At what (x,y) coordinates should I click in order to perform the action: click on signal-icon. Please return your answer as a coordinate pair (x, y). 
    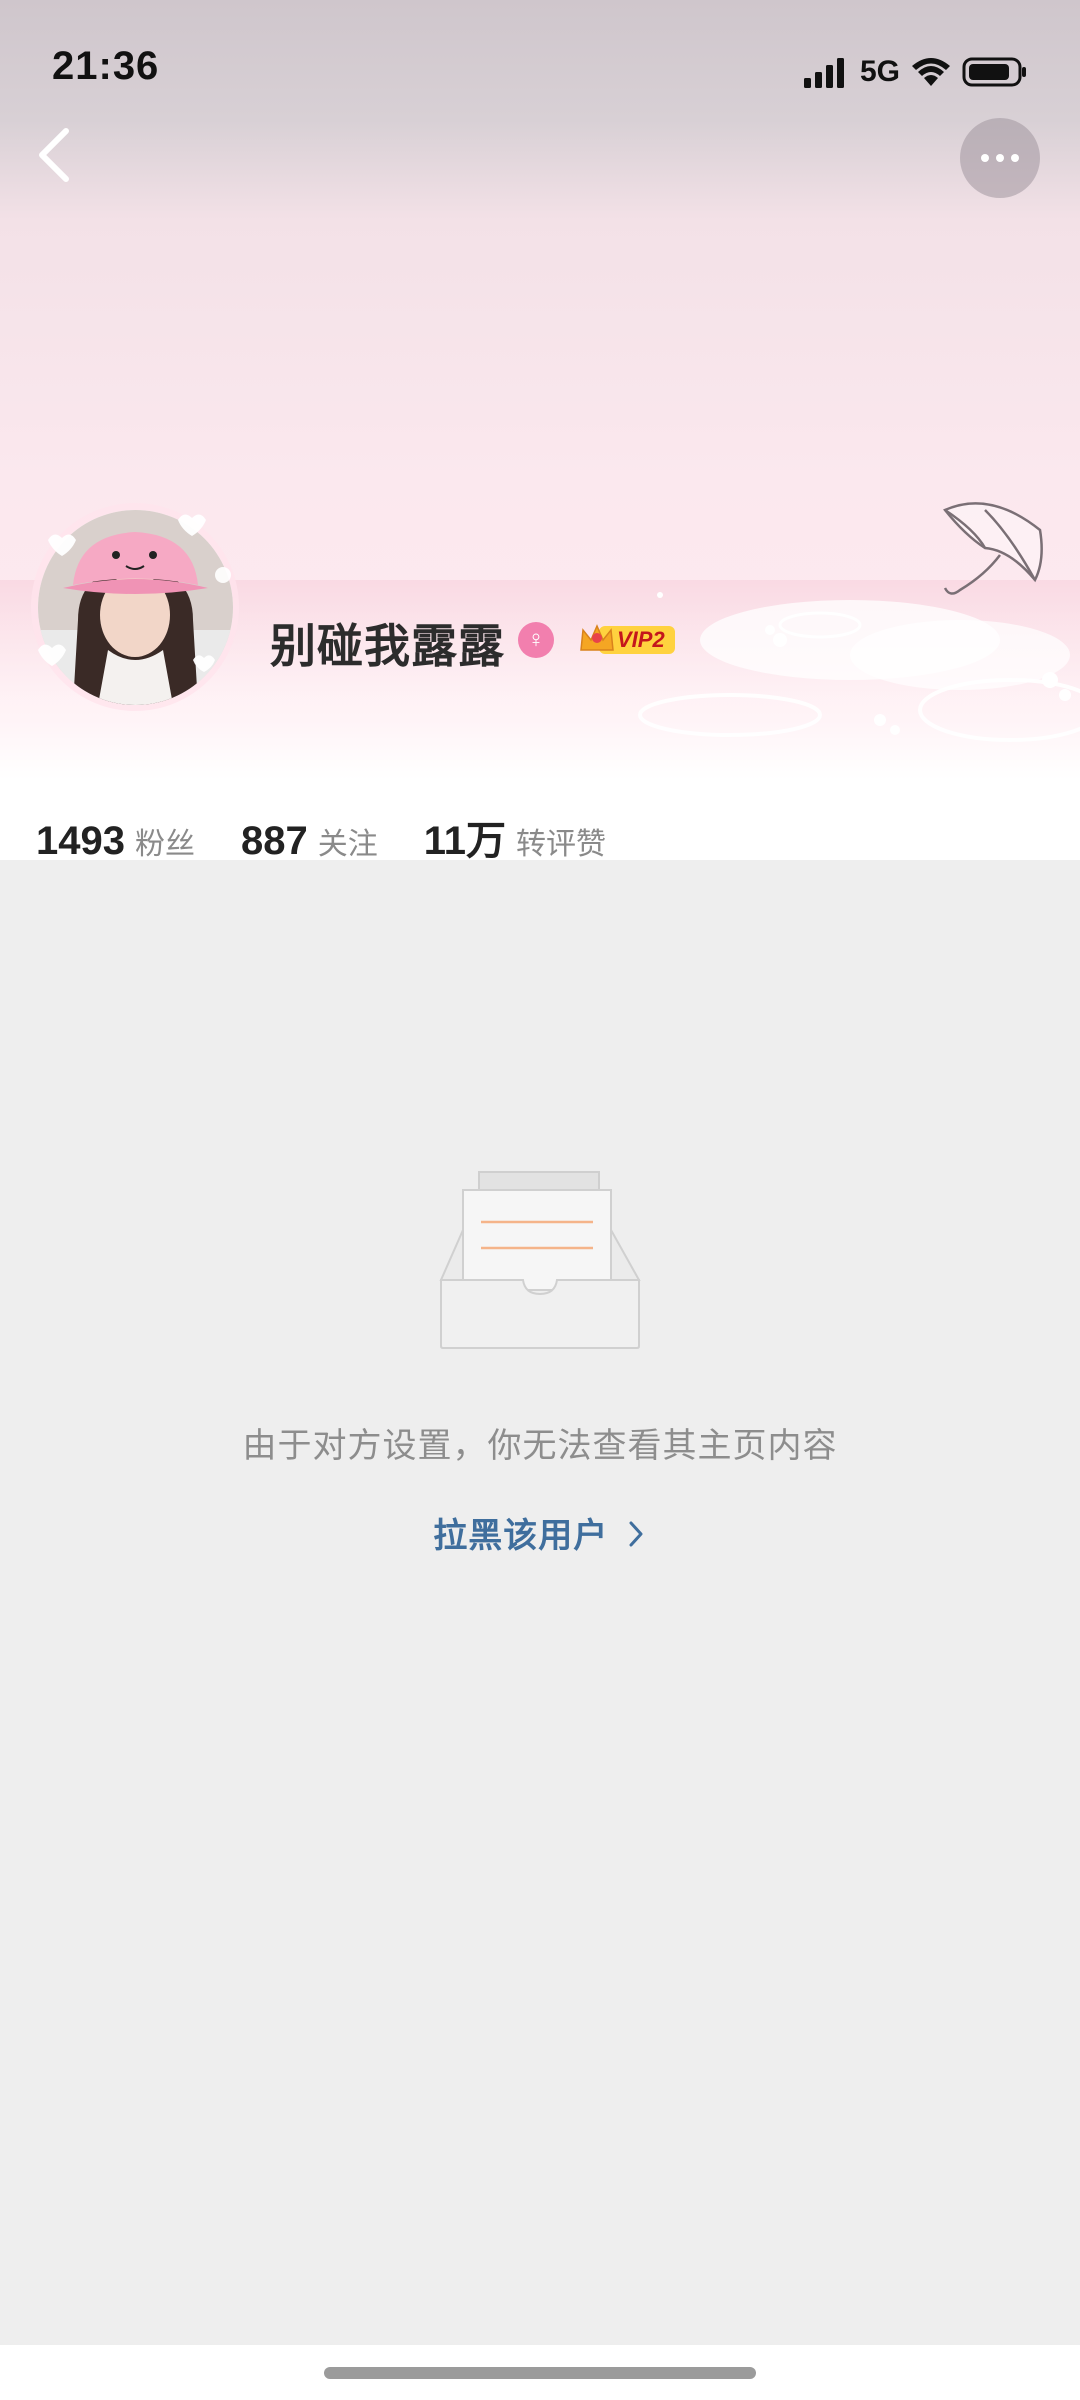
    Looking at the image, I should click on (823, 73).